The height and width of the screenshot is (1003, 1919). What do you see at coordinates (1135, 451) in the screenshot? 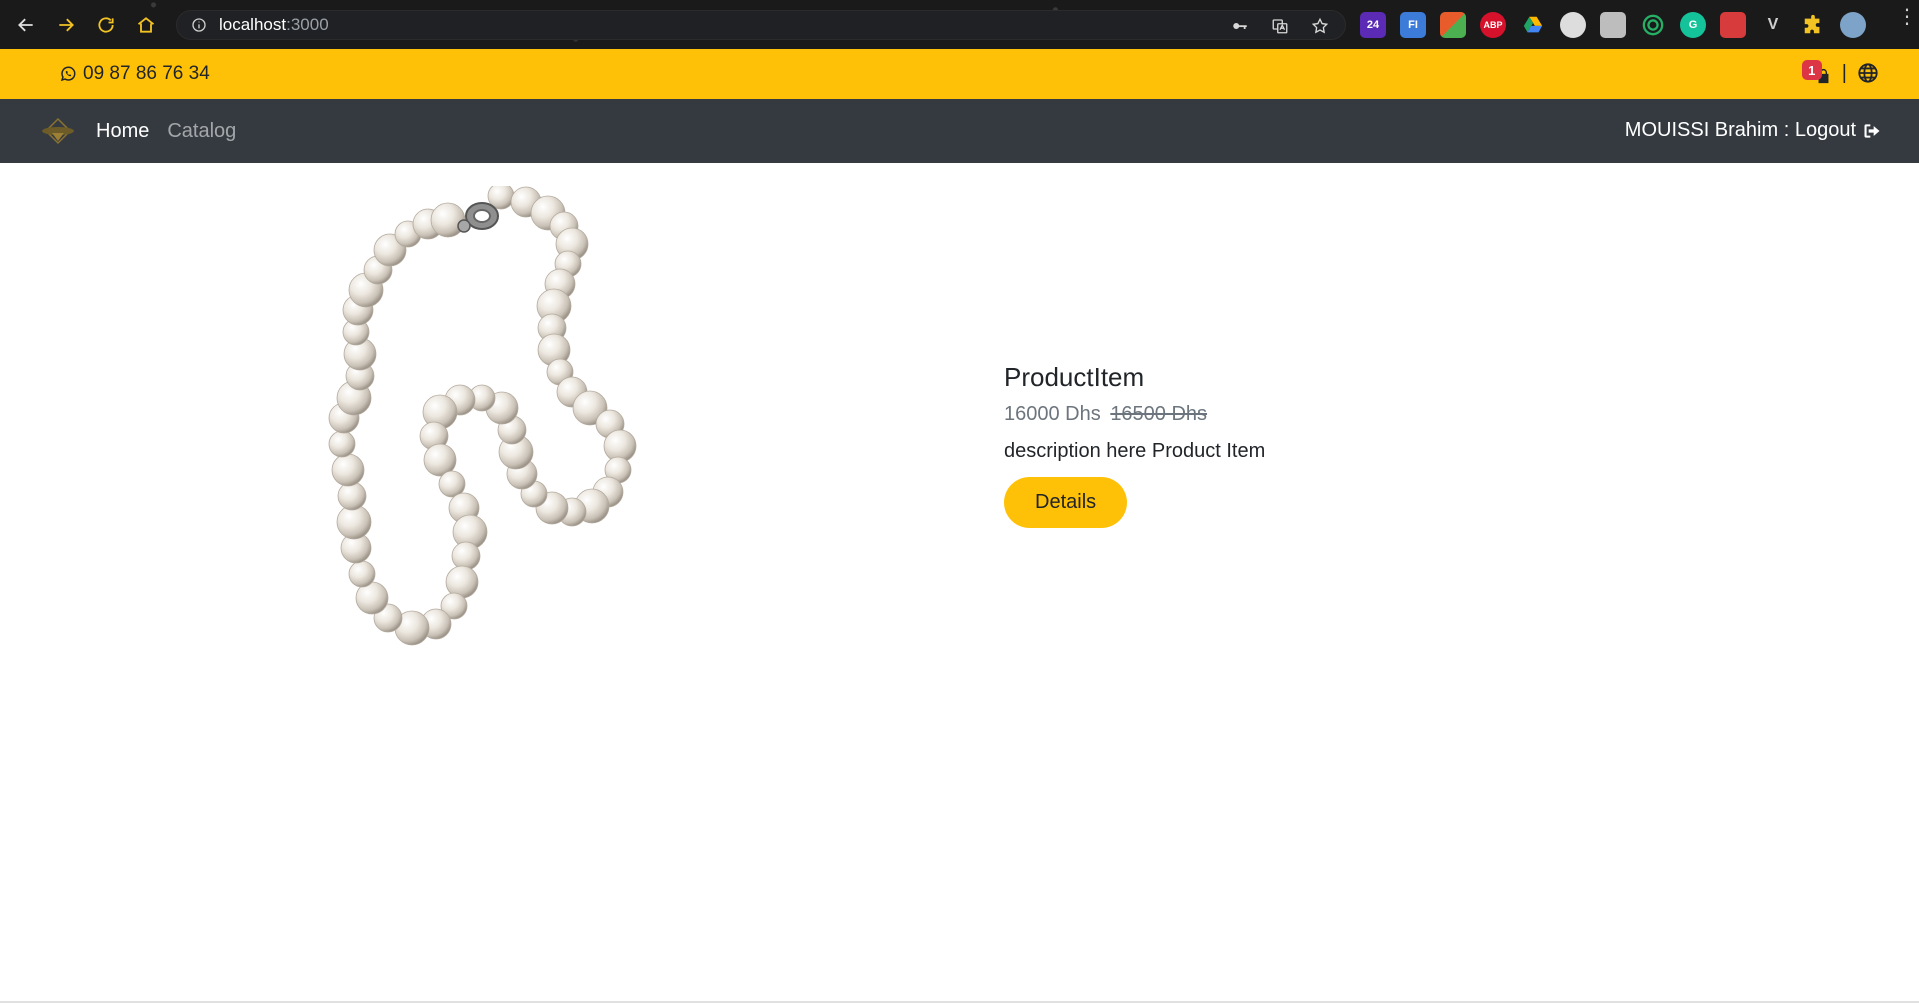
I see `product-description: description here Product Item` at bounding box center [1135, 451].